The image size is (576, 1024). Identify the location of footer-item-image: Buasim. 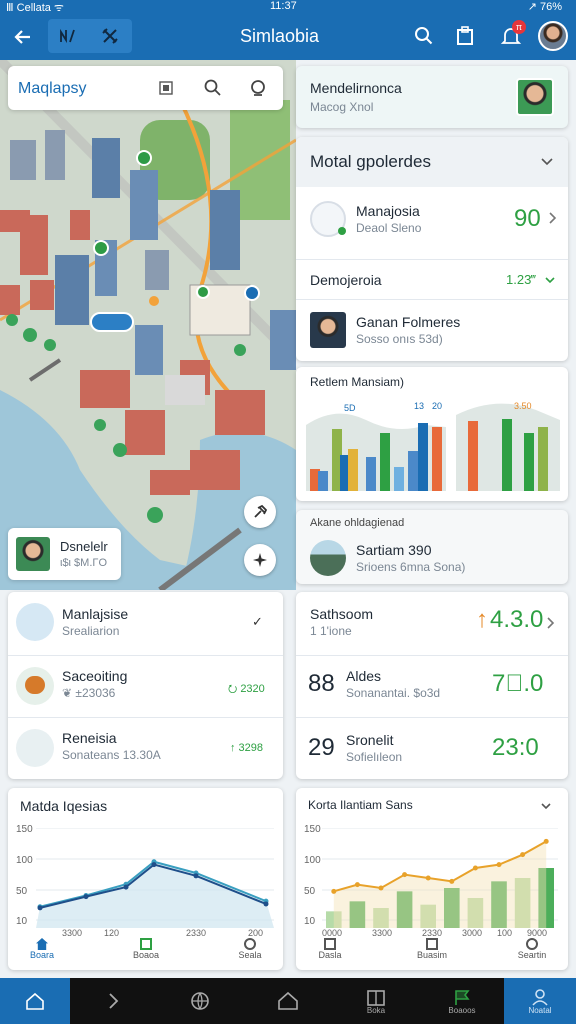
(432, 949).